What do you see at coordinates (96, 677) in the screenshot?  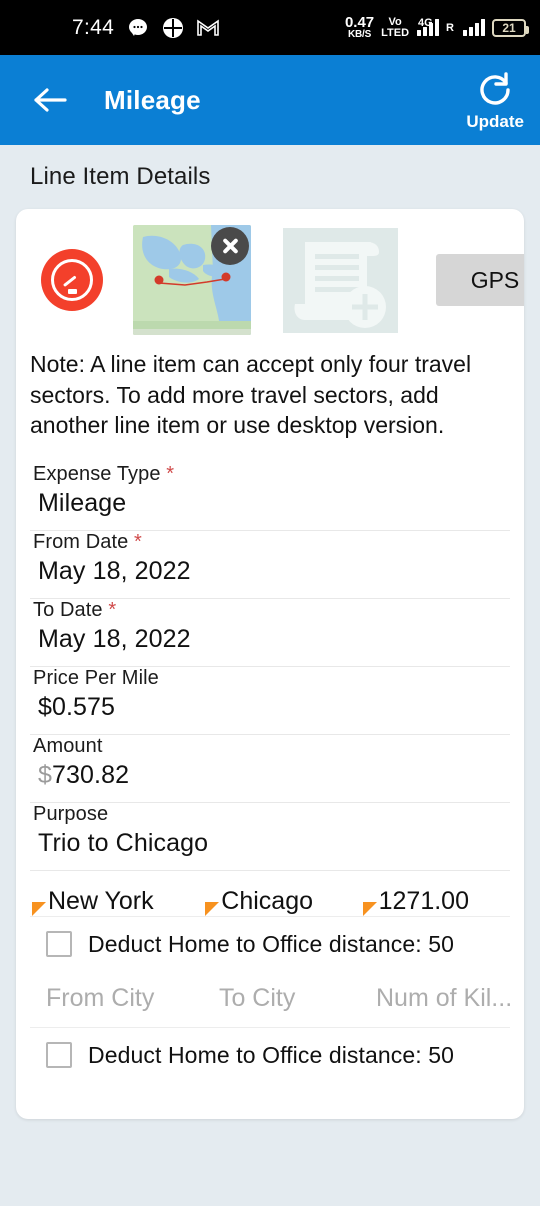 I see `field-label: Price Per Mile` at bounding box center [96, 677].